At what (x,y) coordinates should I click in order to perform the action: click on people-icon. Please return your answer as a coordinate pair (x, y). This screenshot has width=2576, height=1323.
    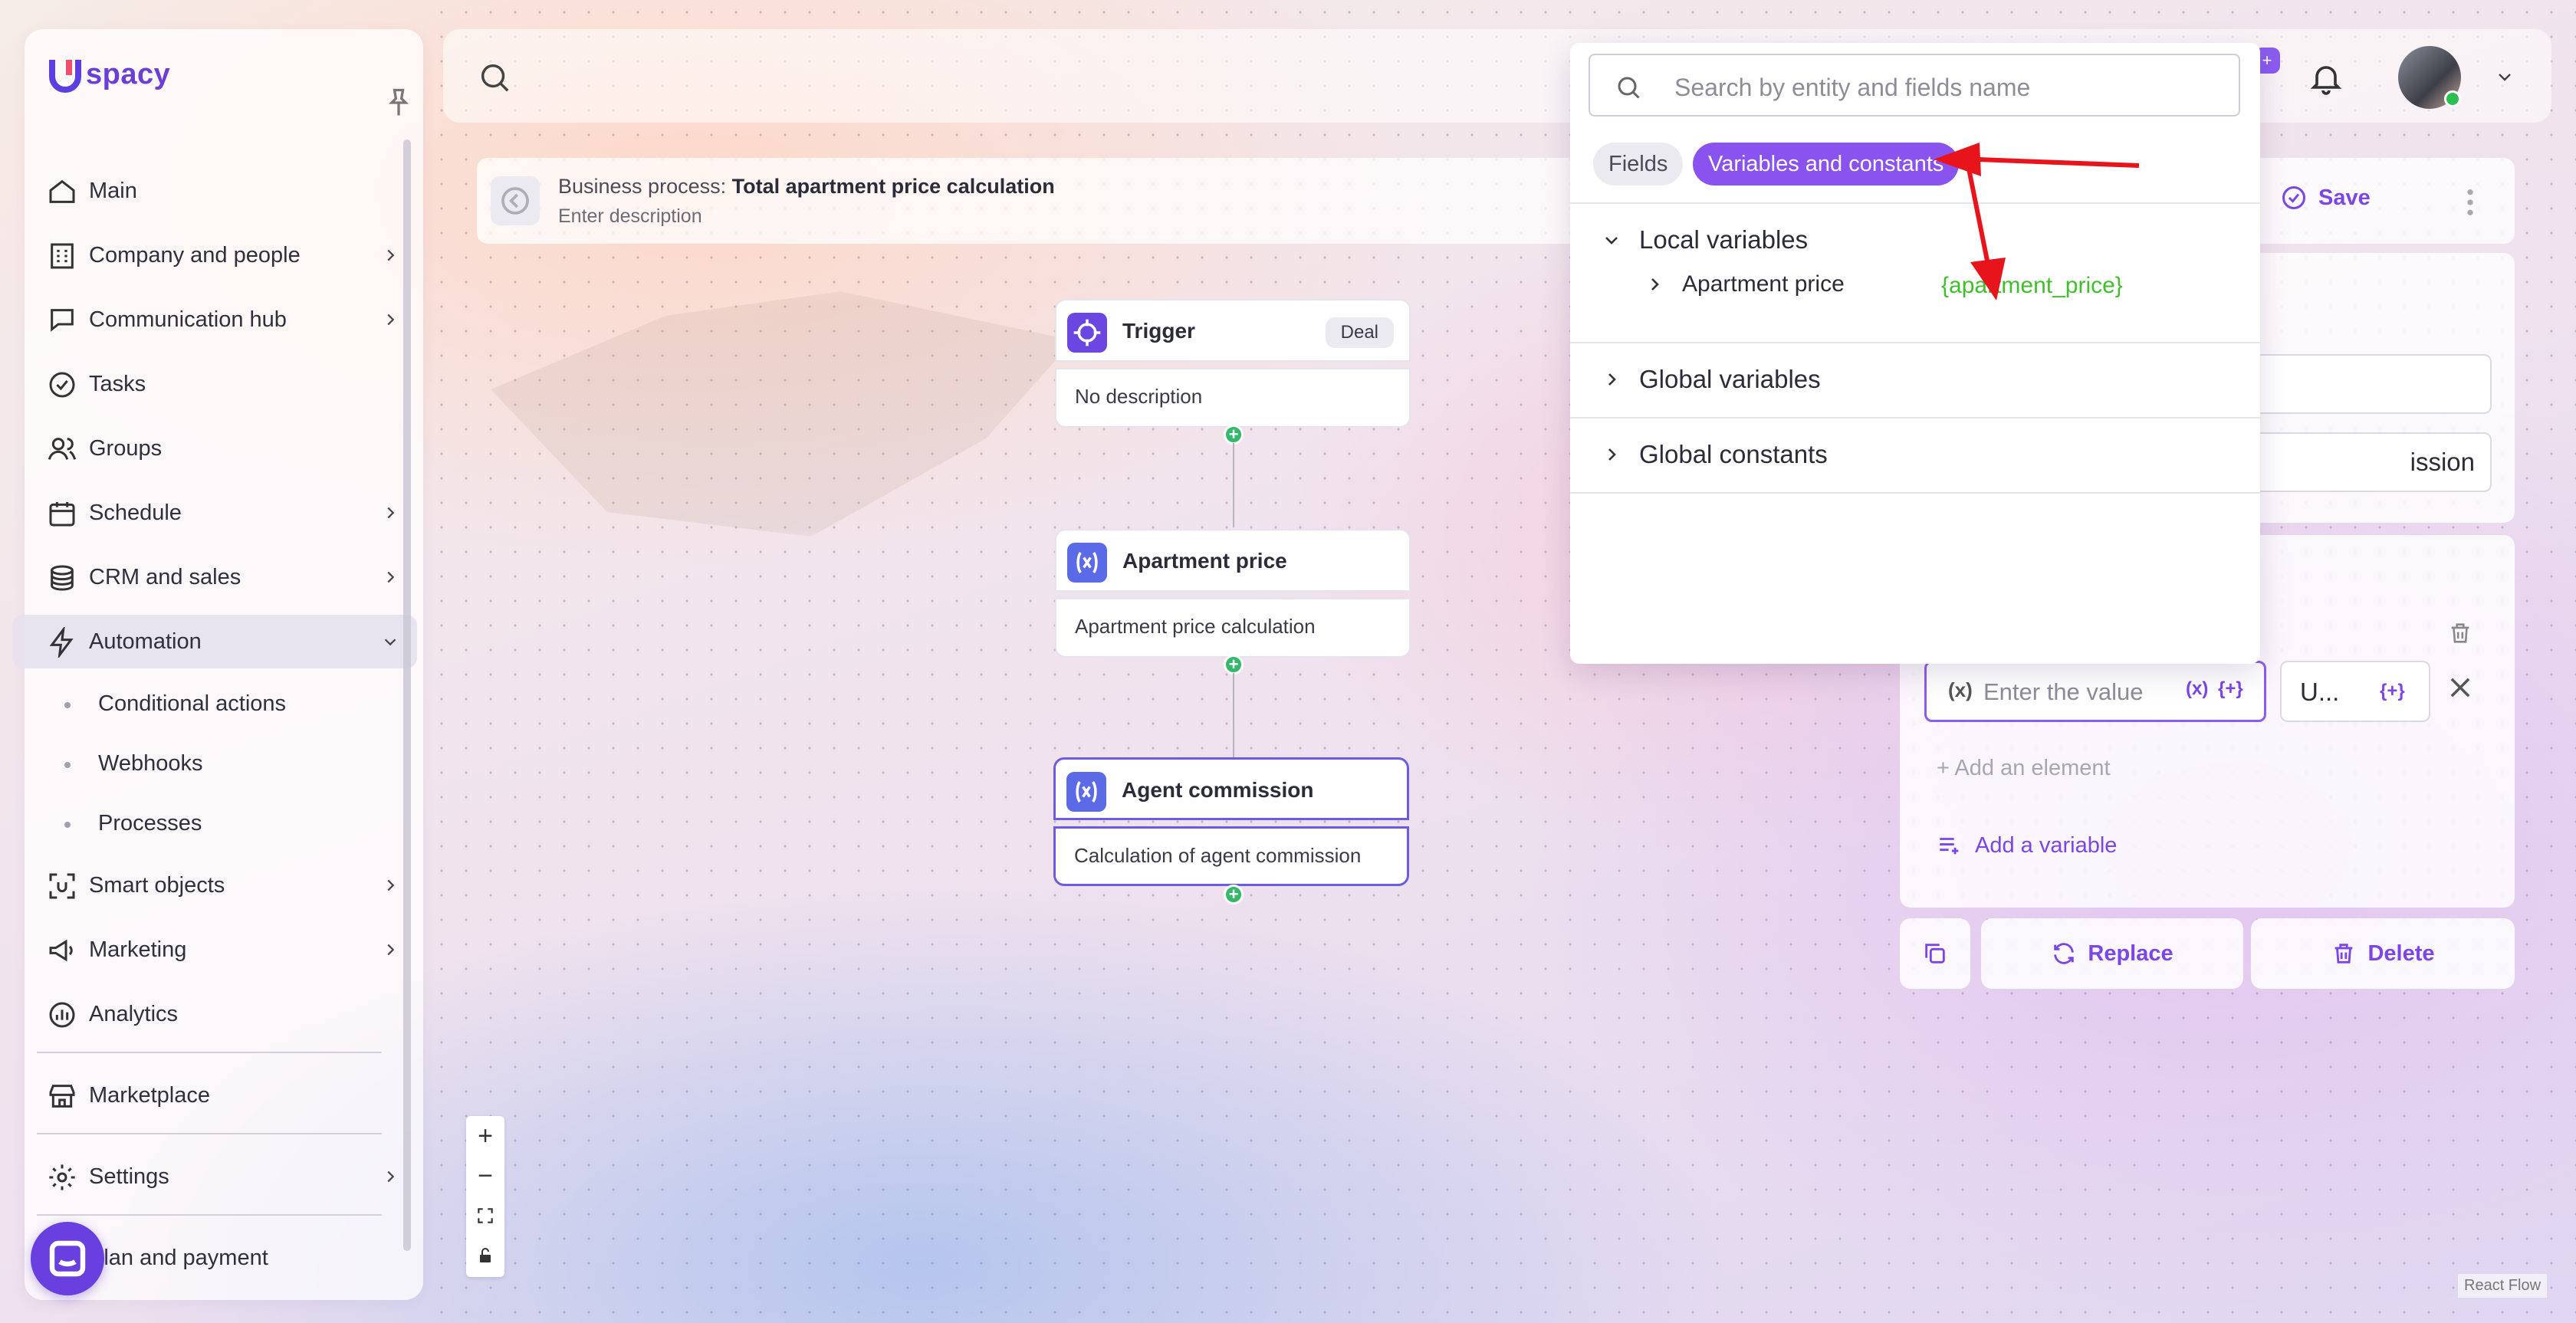
    Looking at the image, I should click on (62, 449).